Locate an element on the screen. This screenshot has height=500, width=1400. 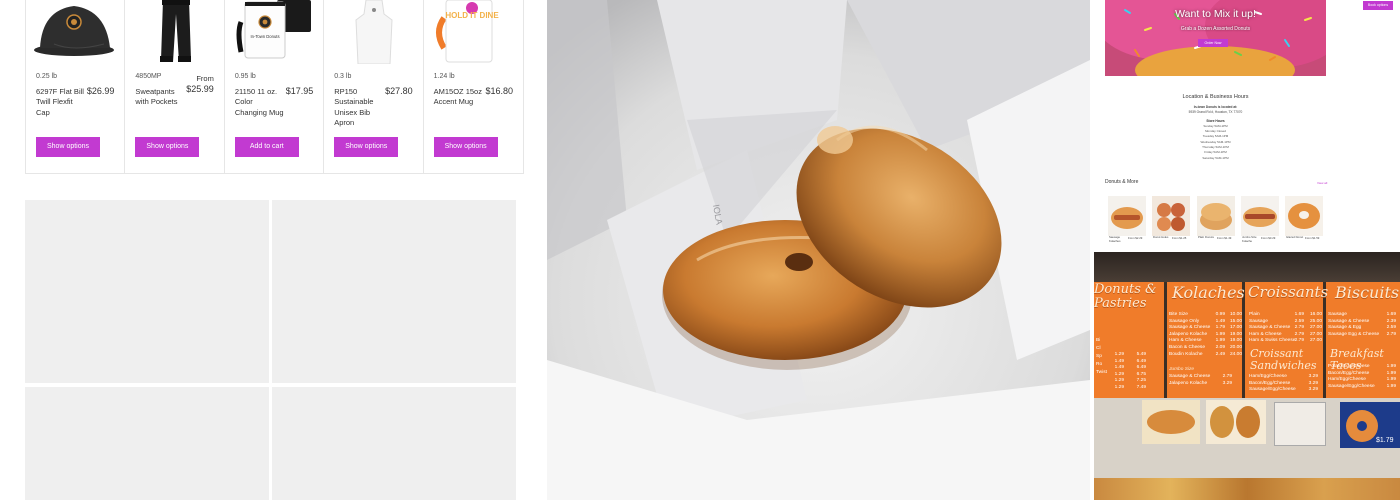
corner-price: $1.79 is located at coordinates (1385, 440).